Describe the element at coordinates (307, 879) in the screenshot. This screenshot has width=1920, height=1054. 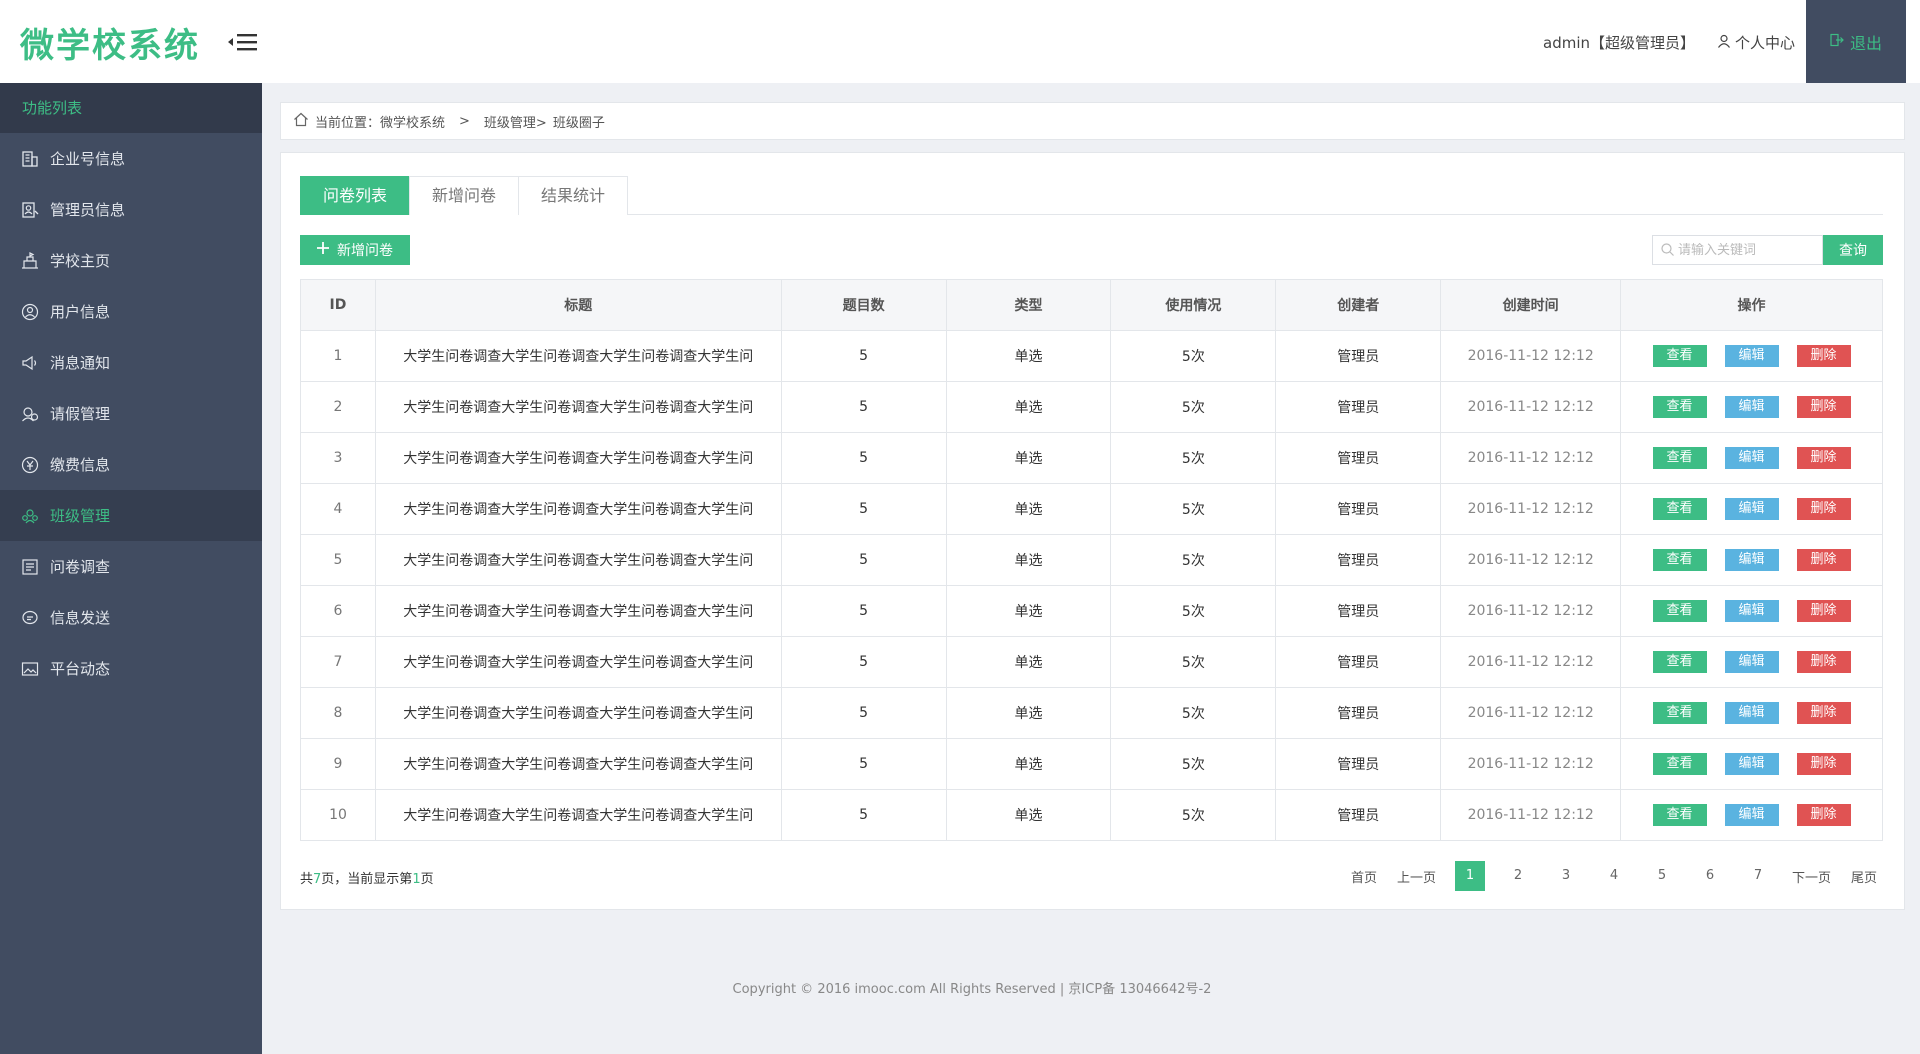
I see `page-info-pre: 共` at that location.